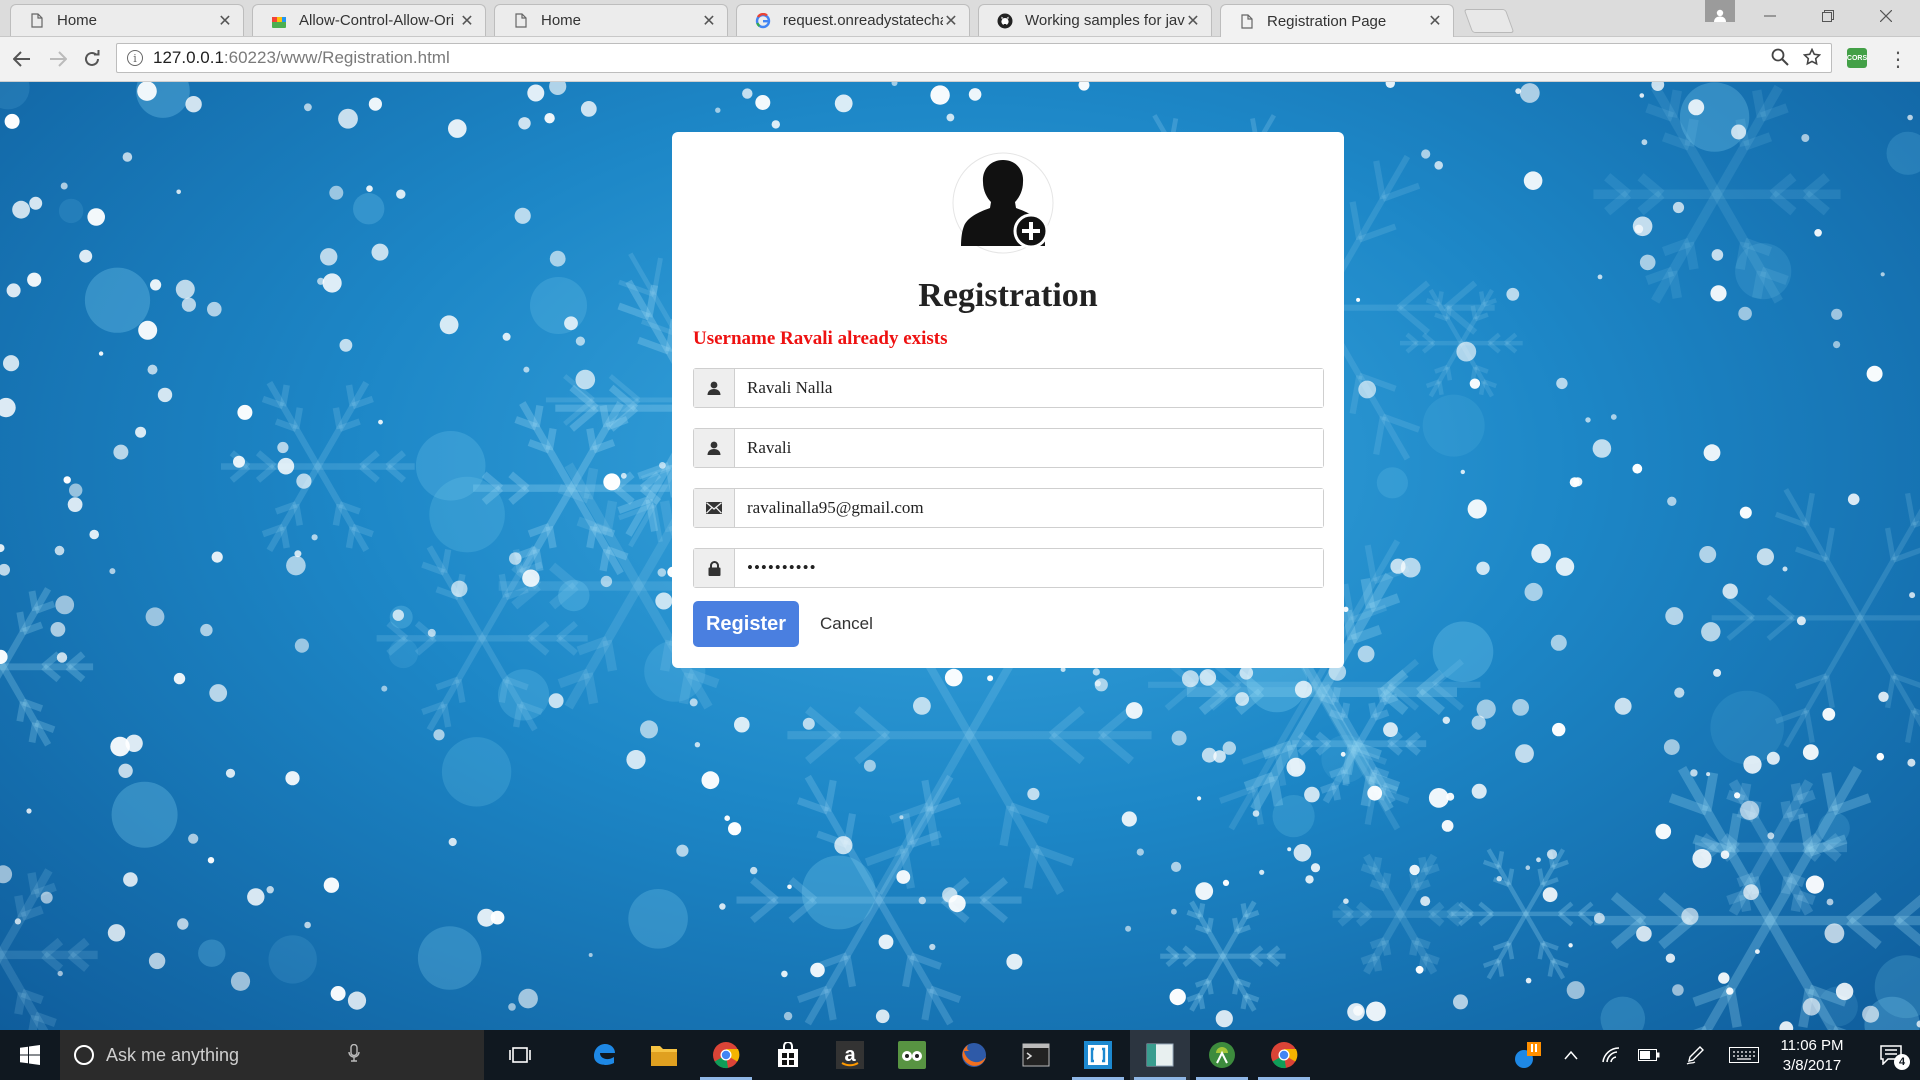  Describe the element at coordinates (714, 508) in the screenshot. I see `envelope-icon` at that location.